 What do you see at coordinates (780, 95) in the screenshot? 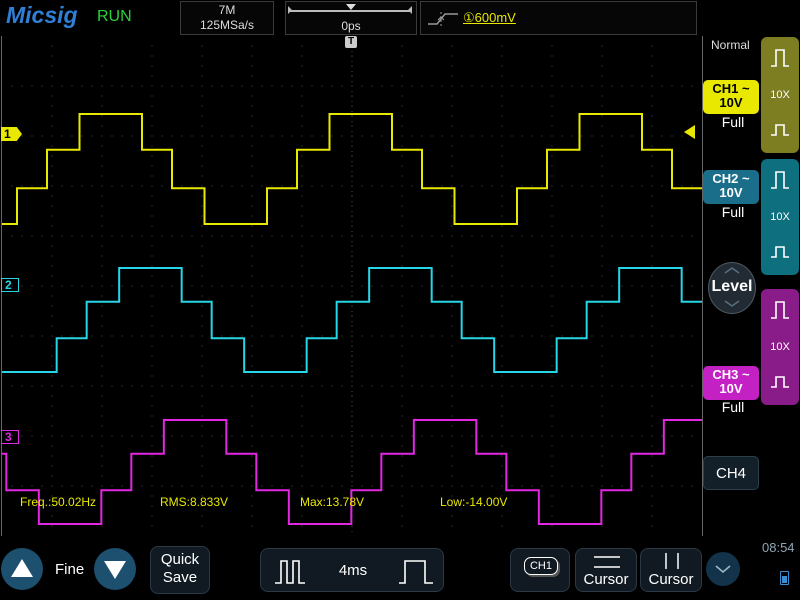
I see `ch1-position-control: 10X` at bounding box center [780, 95].